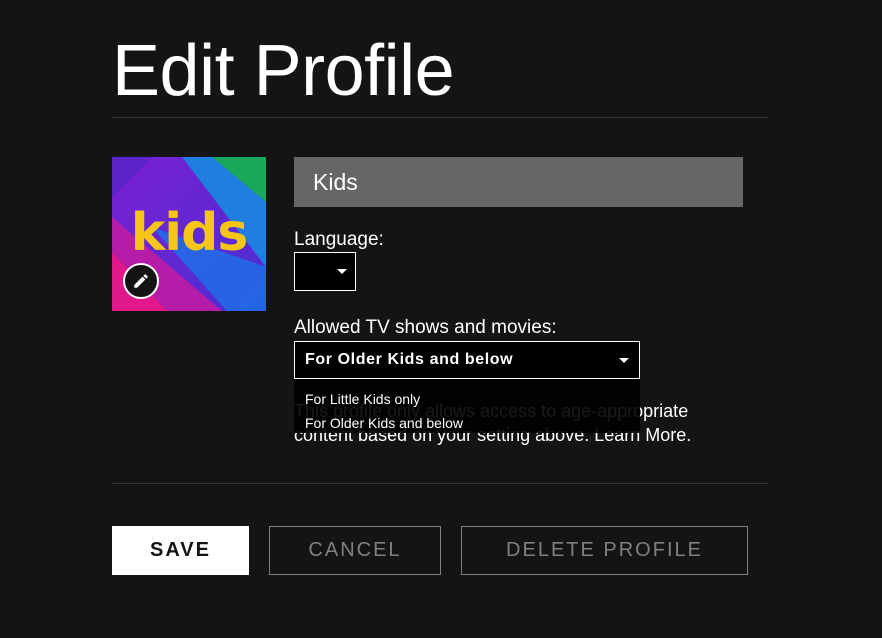 This screenshot has height=638, width=882. I want to click on maturity-option-older-kids: For Older Kids and below, so click(467, 423).